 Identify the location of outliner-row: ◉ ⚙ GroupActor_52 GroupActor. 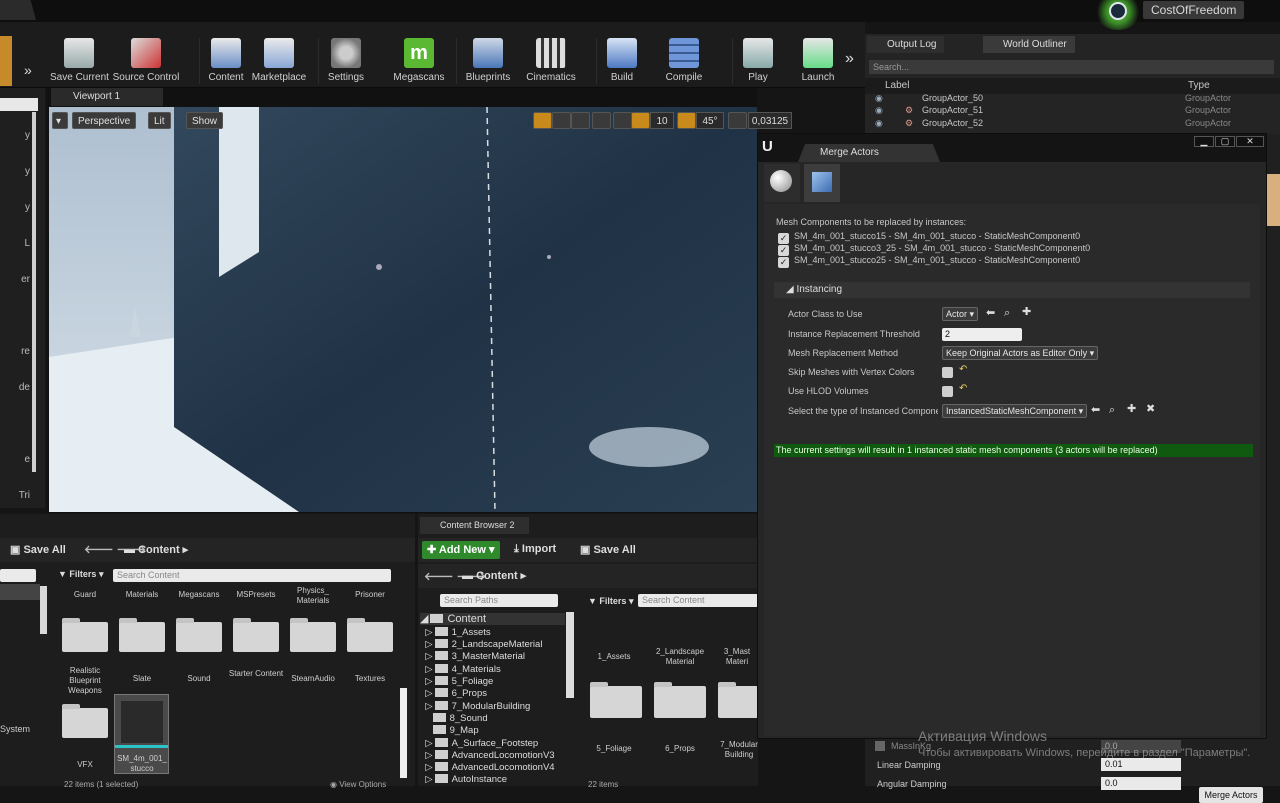
(1072, 123).